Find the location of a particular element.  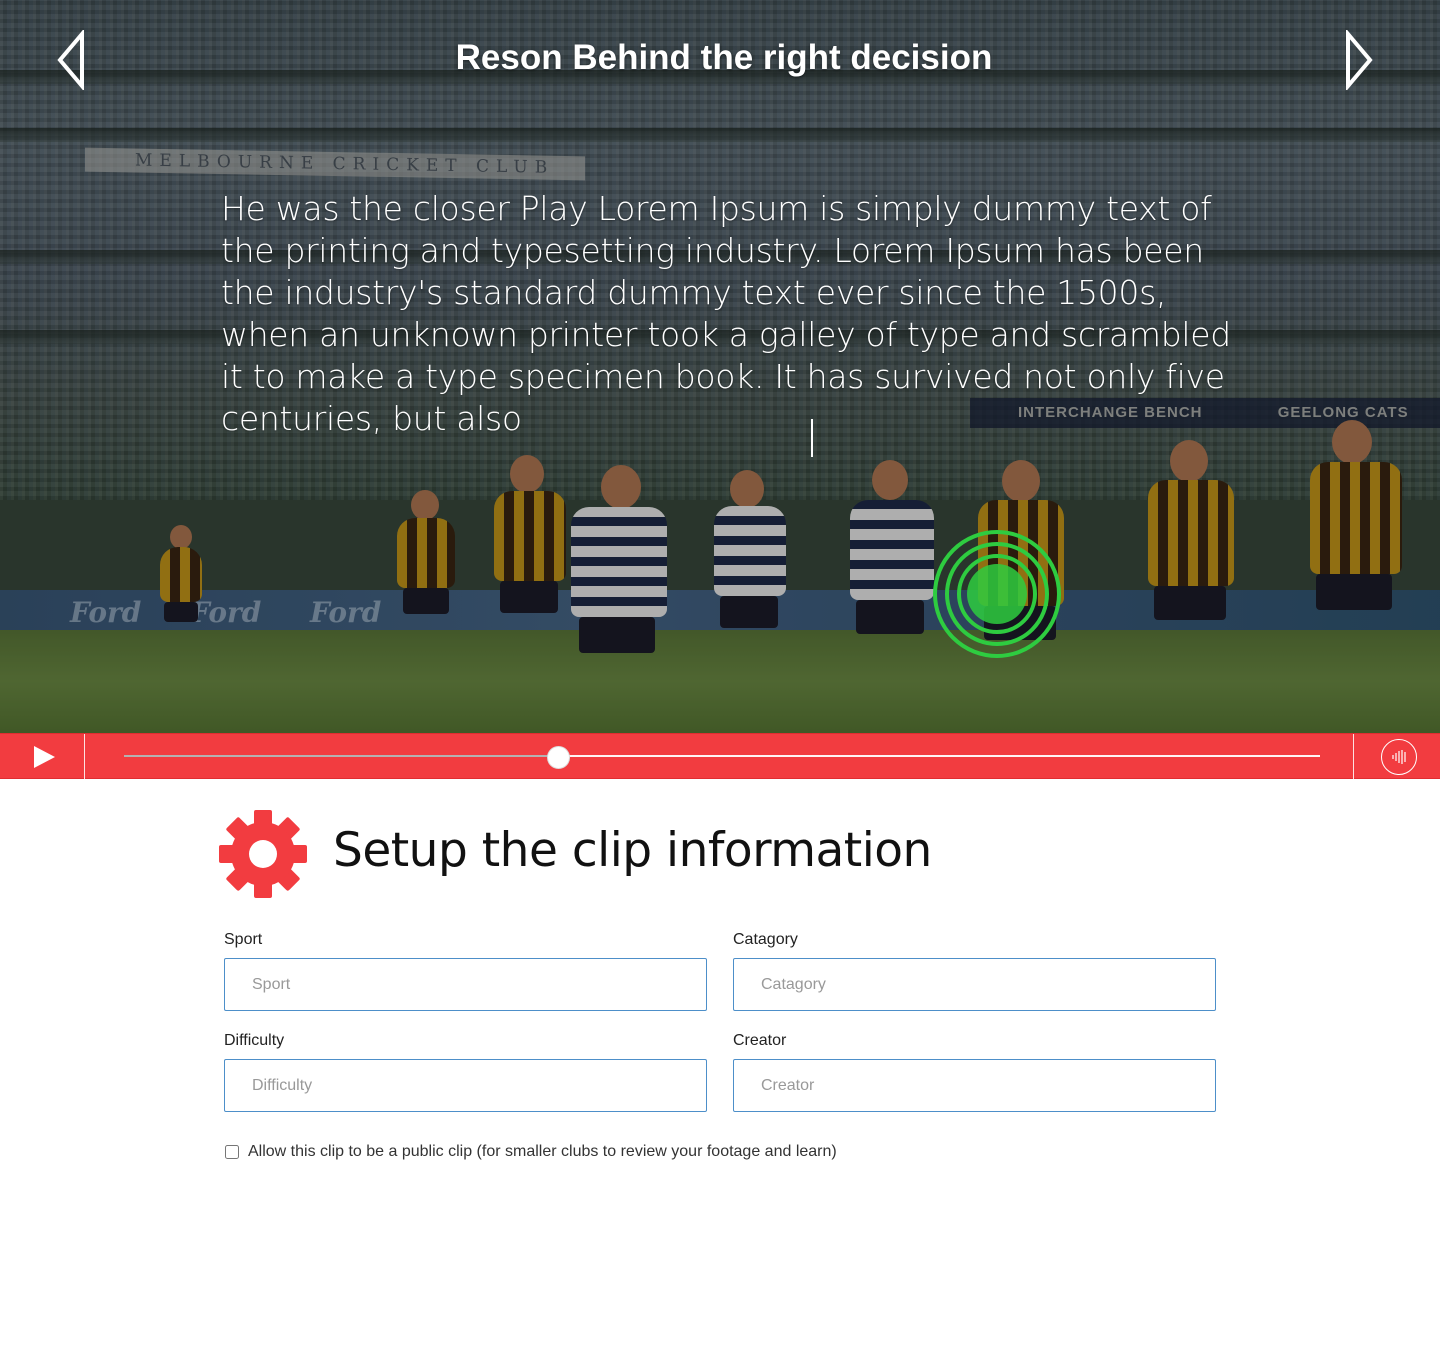

category-label: Catagory is located at coordinates (765, 939).